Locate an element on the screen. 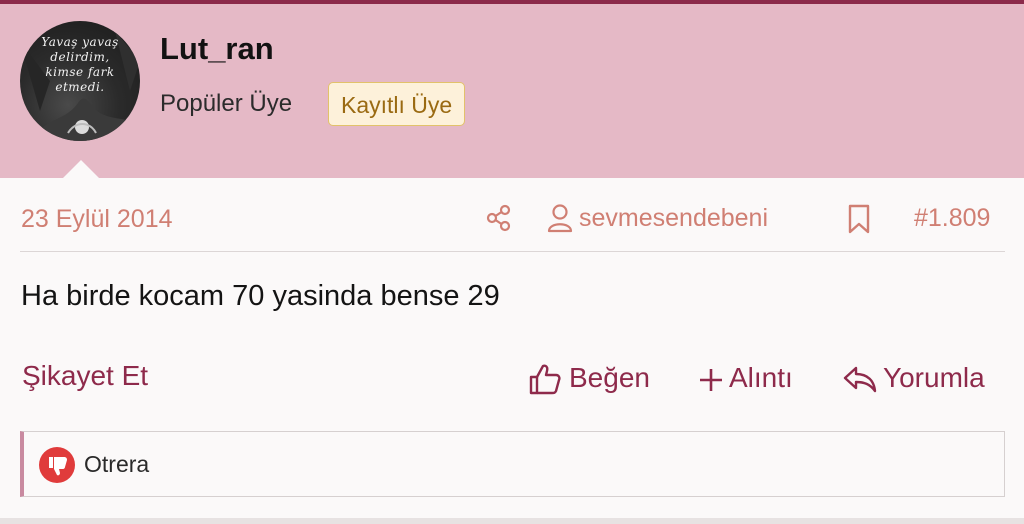  avatar-caption-line: delirdim, is located at coordinates (80, 57).